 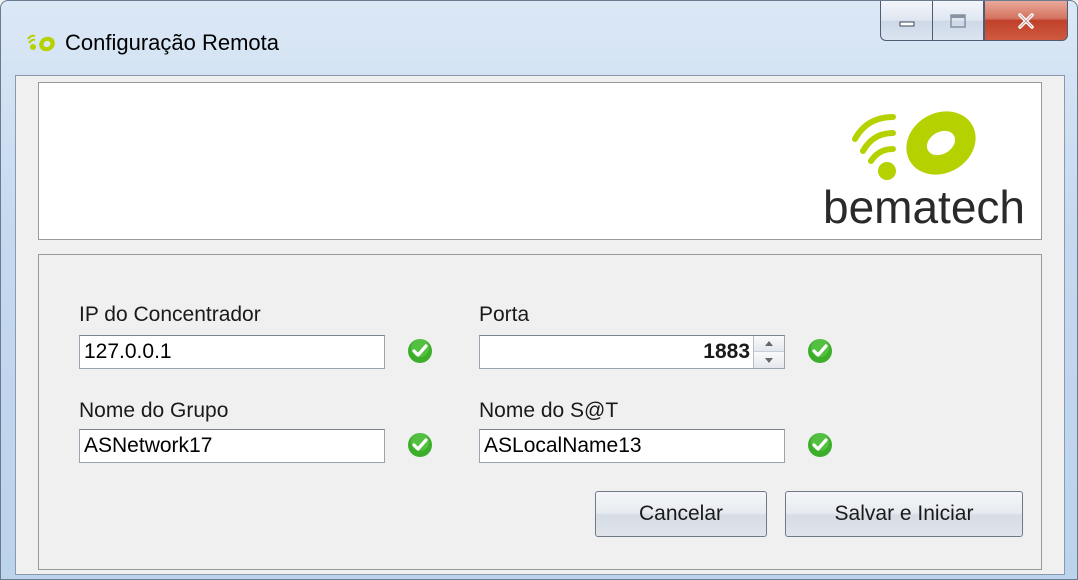 I want to click on window-controls, so click(x=974, y=22).